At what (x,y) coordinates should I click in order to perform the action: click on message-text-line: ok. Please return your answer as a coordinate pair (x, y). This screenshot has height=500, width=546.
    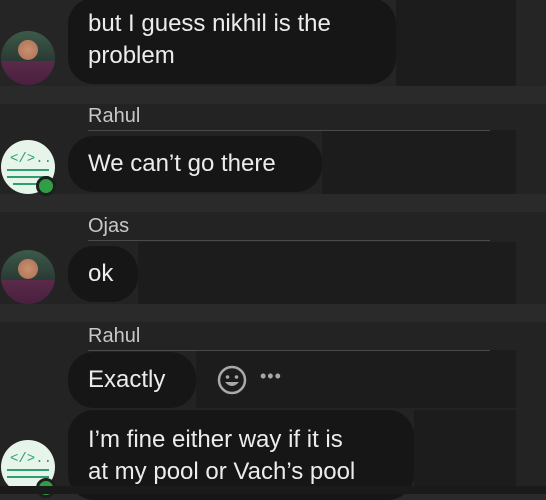
    Looking at the image, I should click on (101, 273).